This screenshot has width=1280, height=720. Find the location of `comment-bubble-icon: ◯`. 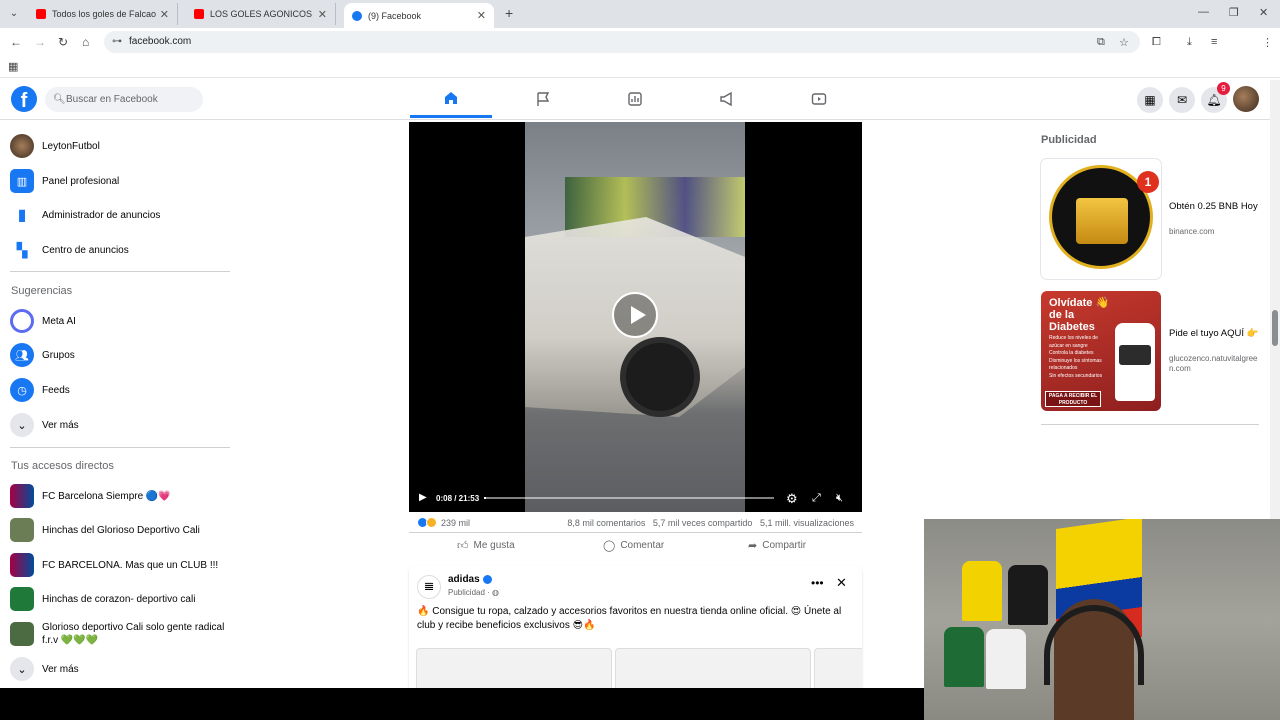

comment-bubble-icon: ◯ is located at coordinates (609, 546).